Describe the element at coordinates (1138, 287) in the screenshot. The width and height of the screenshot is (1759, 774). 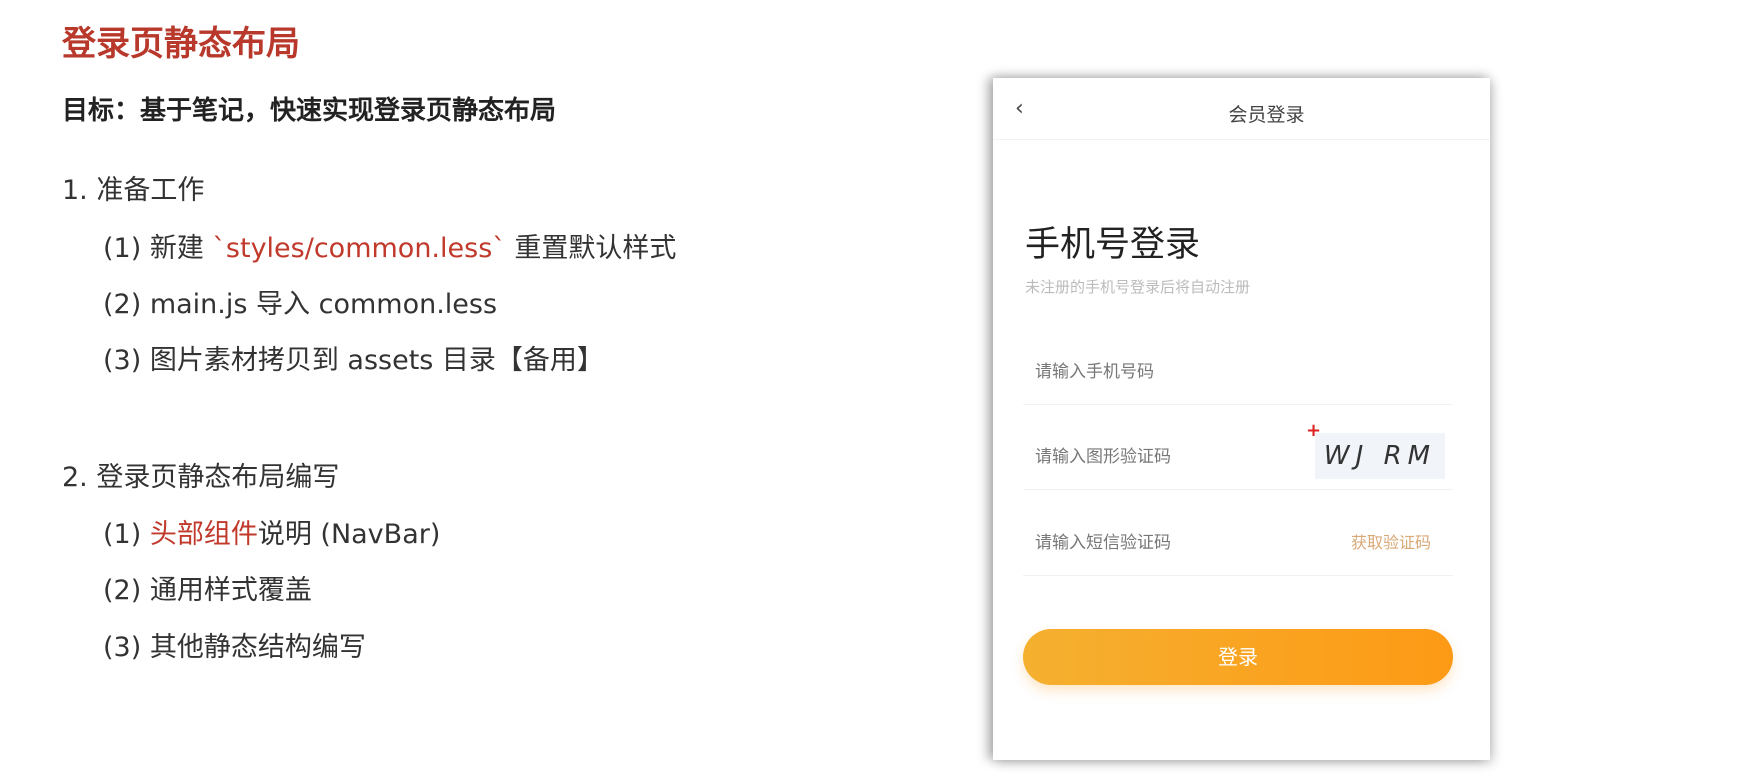
I see `login-subtitle: 未注册的手机号登录后将自动注册` at that location.